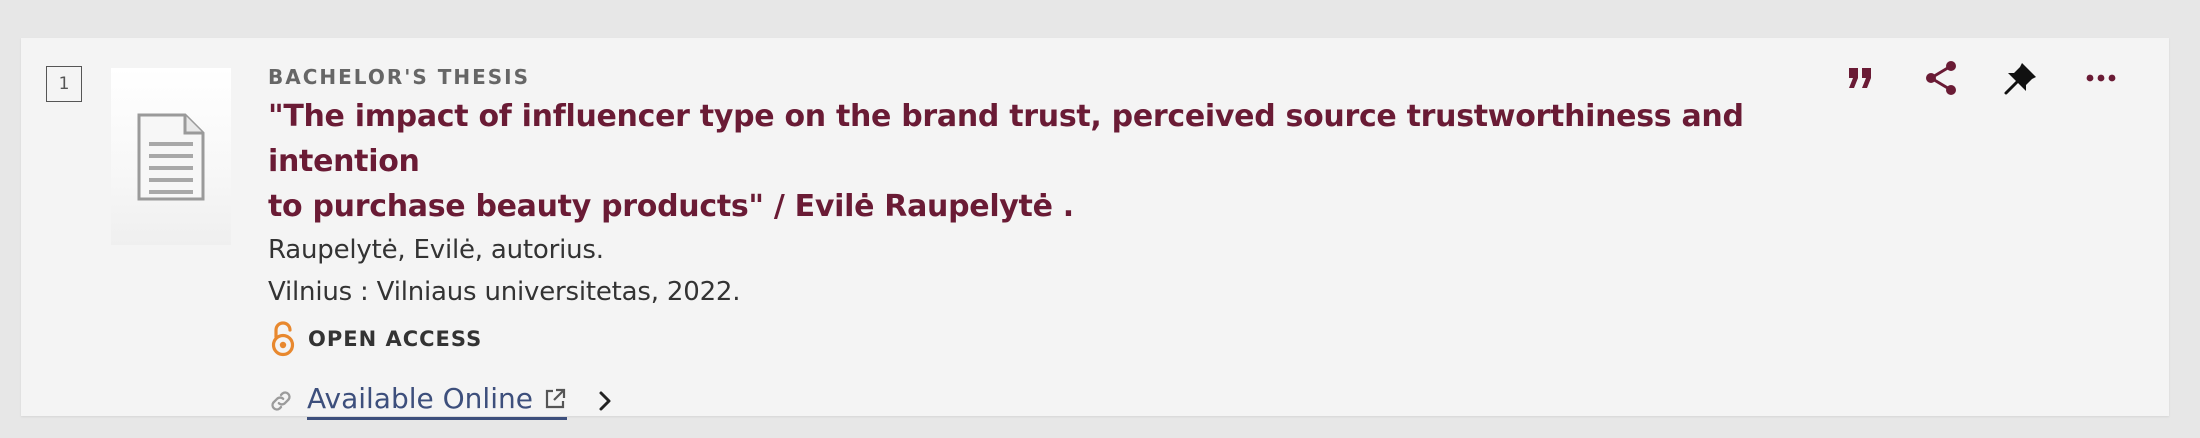  I want to click on document-thumbnail, so click(171, 156).